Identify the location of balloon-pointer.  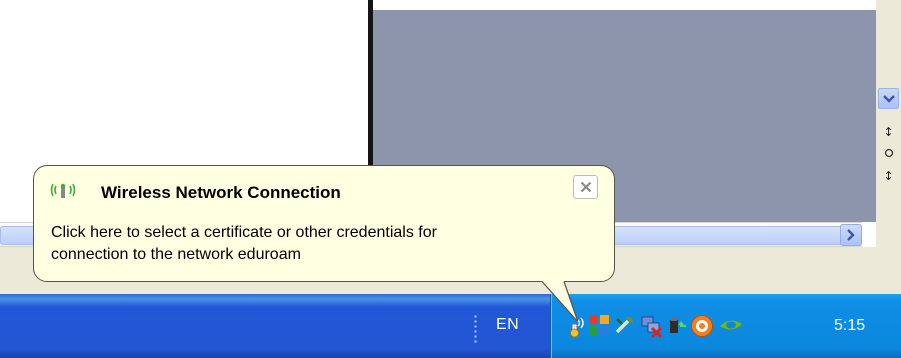
(560, 301).